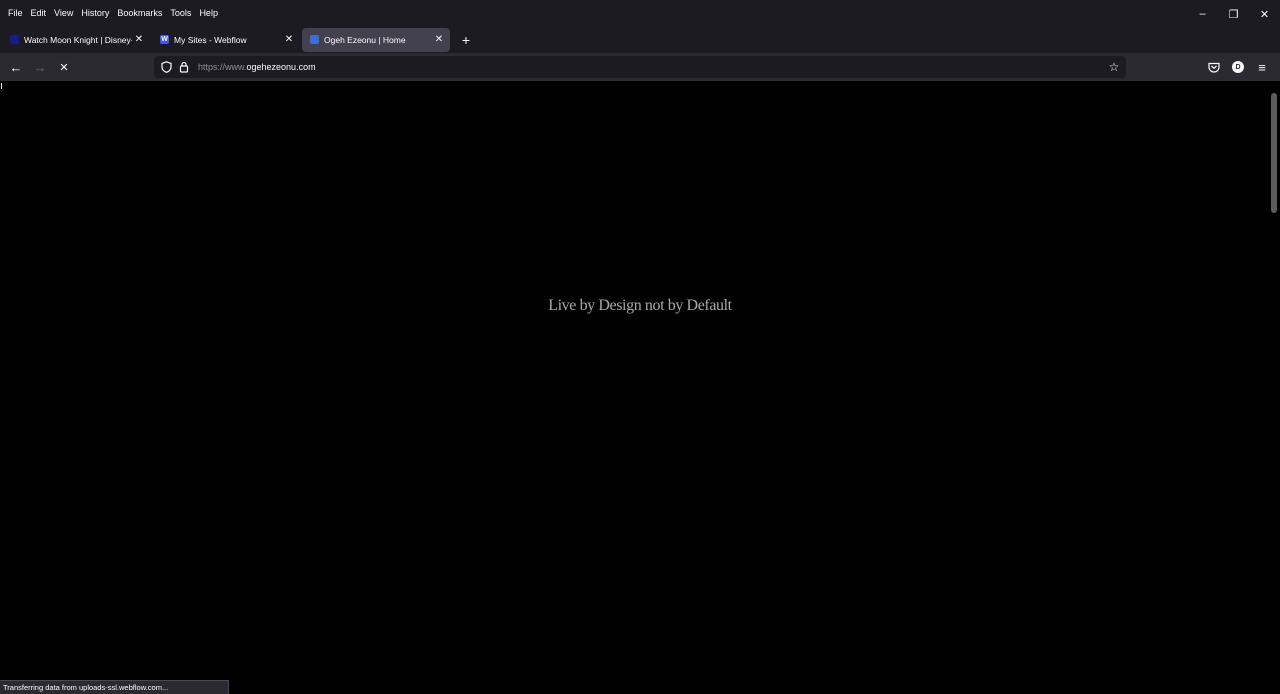 This screenshot has height=694, width=1280. Describe the element at coordinates (184, 67) in the screenshot. I see `lock-icon` at that location.